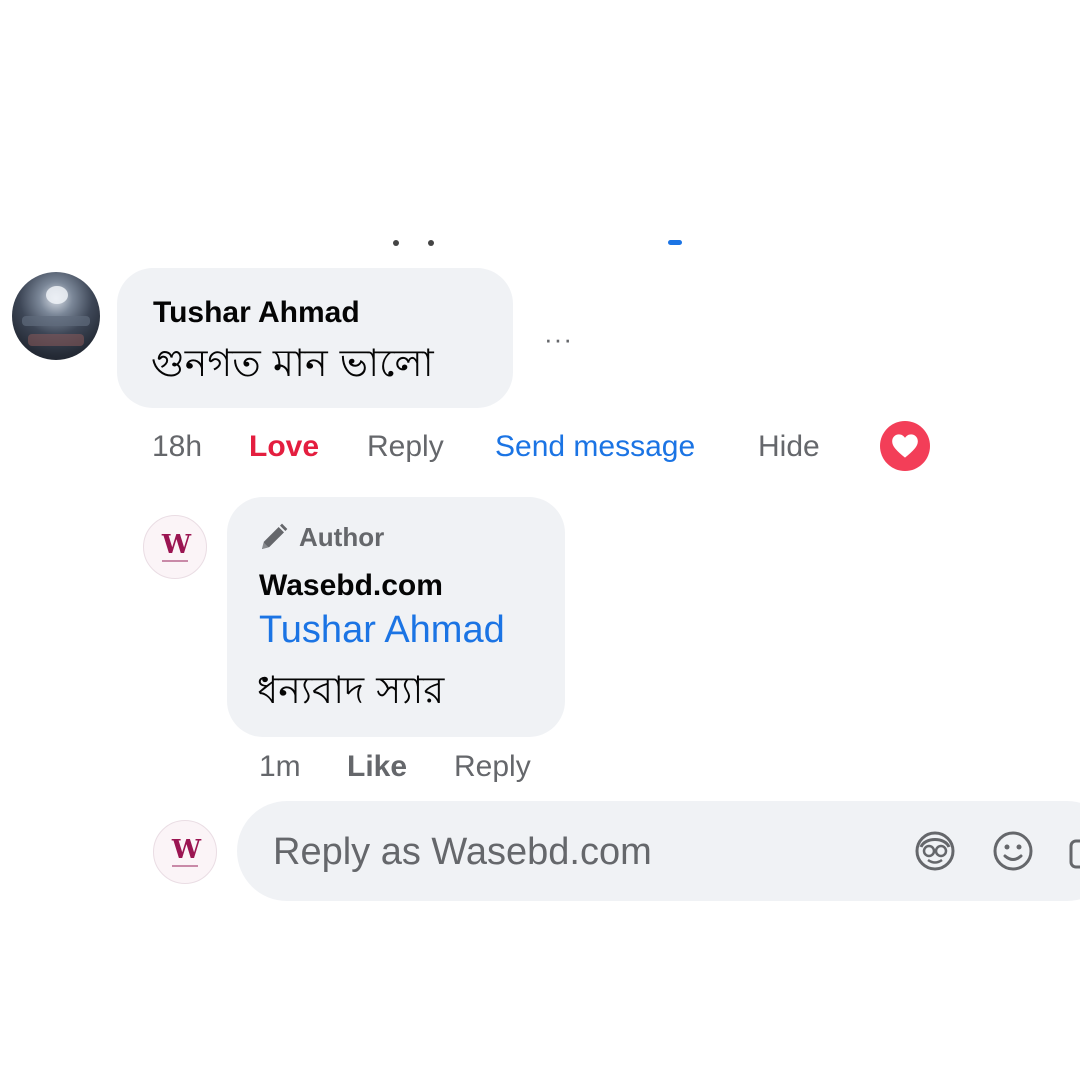 This screenshot has height=1080, width=1080. Describe the element at coordinates (292, 363) in the screenshot. I see `comment-text: গুনগত মান ভালো` at that location.